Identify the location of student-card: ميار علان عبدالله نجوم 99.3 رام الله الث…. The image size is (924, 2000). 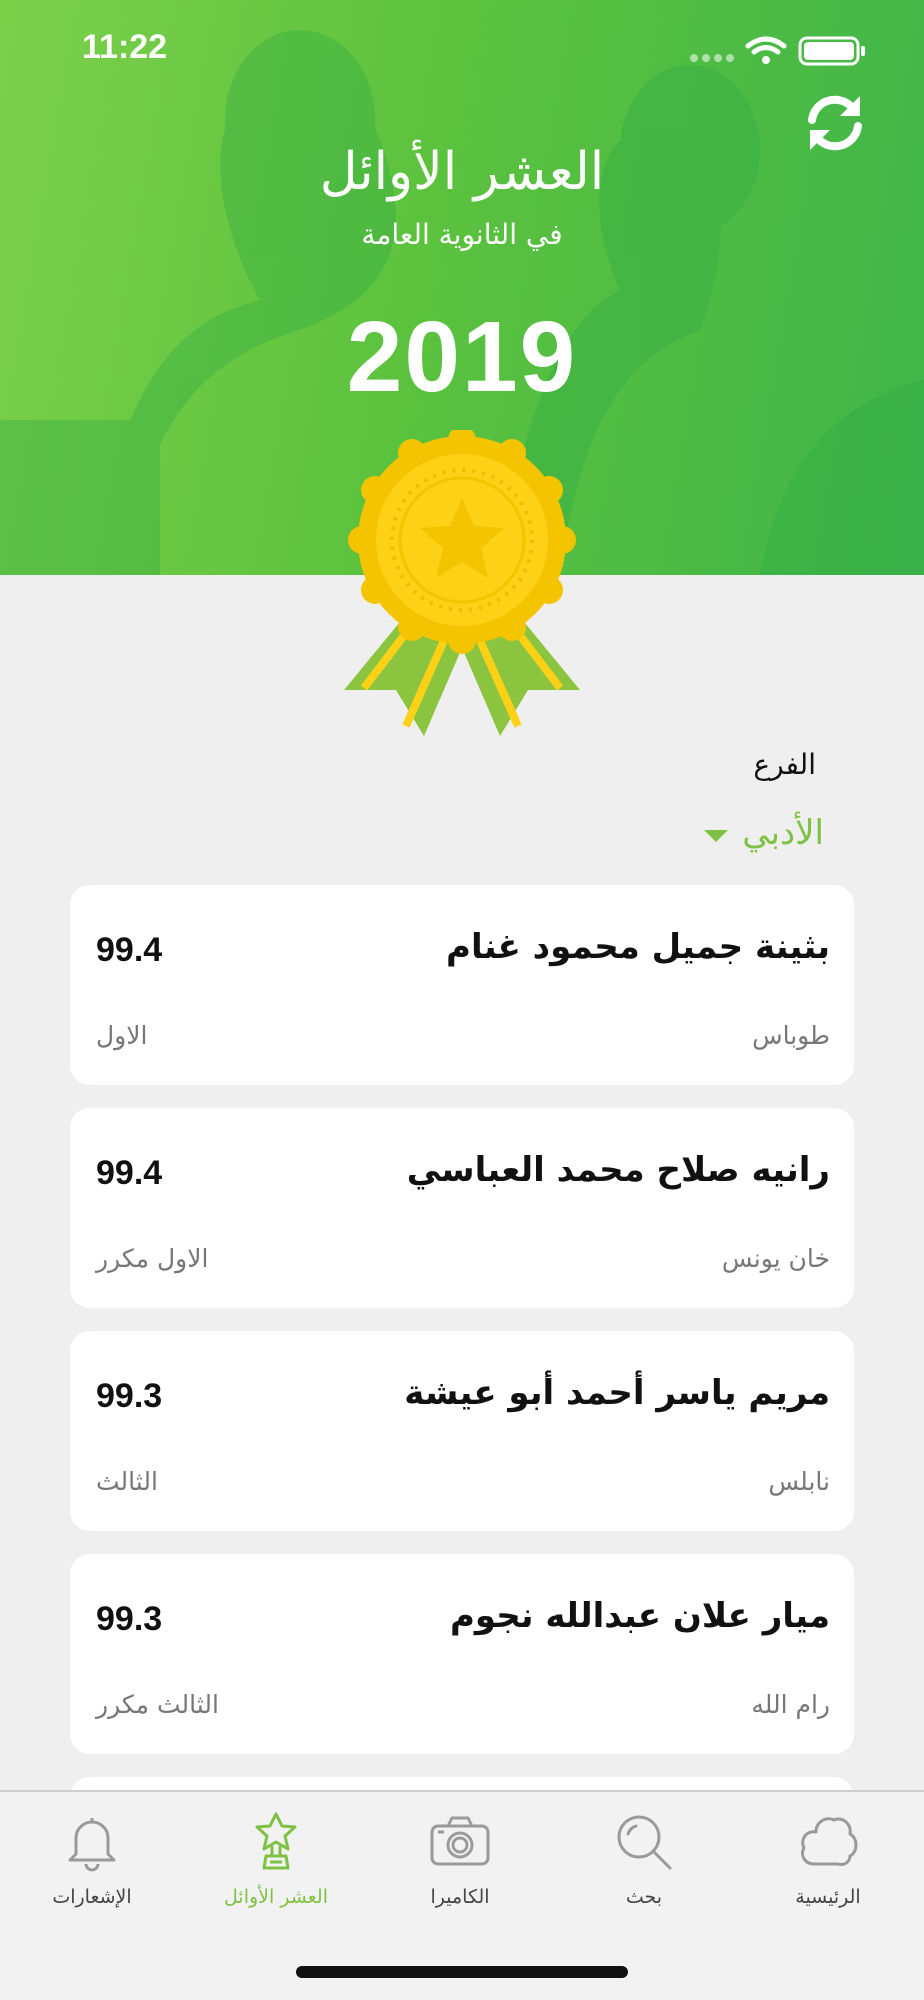
(462, 1654).